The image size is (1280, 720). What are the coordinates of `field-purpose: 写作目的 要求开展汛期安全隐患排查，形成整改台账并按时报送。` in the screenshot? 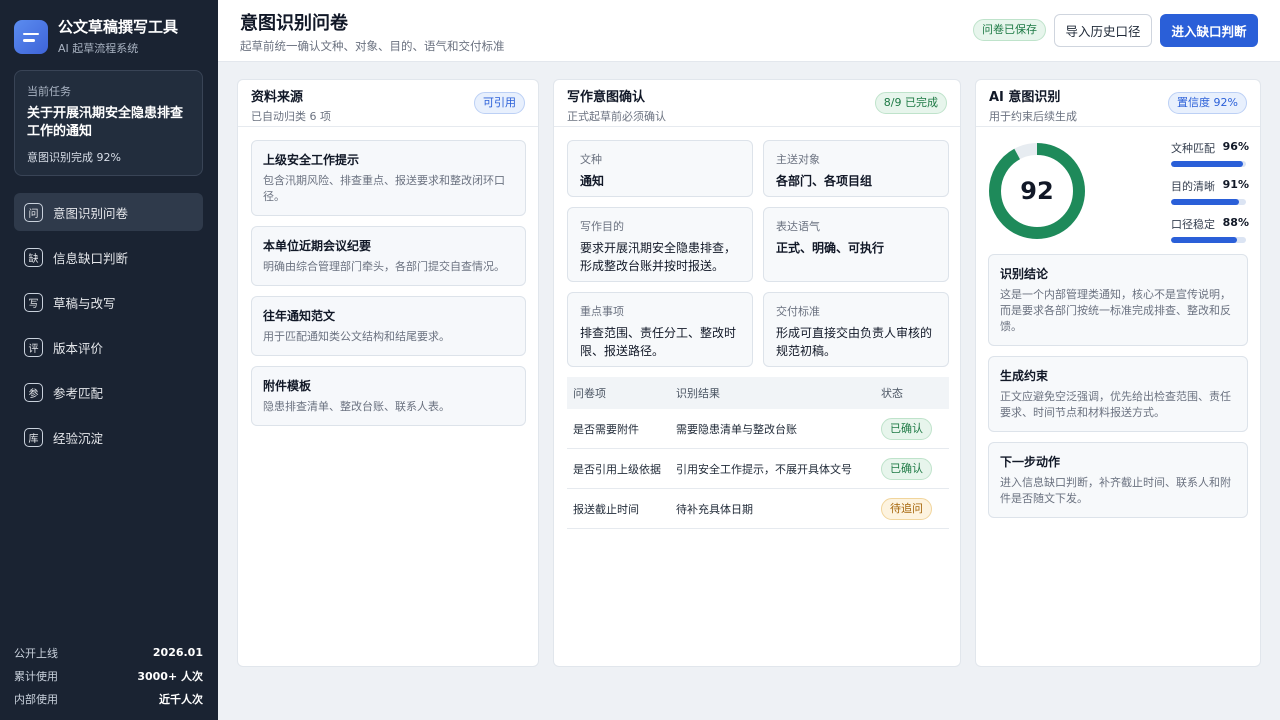 It's located at (660, 244).